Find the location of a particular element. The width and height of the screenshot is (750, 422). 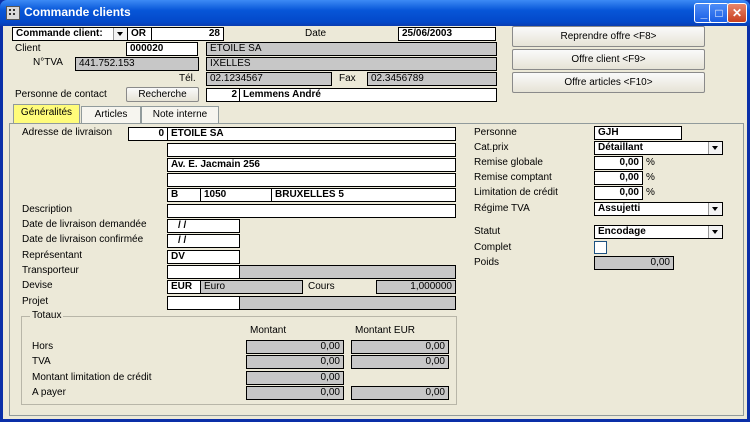

date-demandee-label: Date de livraison demandée is located at coordinates (84, 224).